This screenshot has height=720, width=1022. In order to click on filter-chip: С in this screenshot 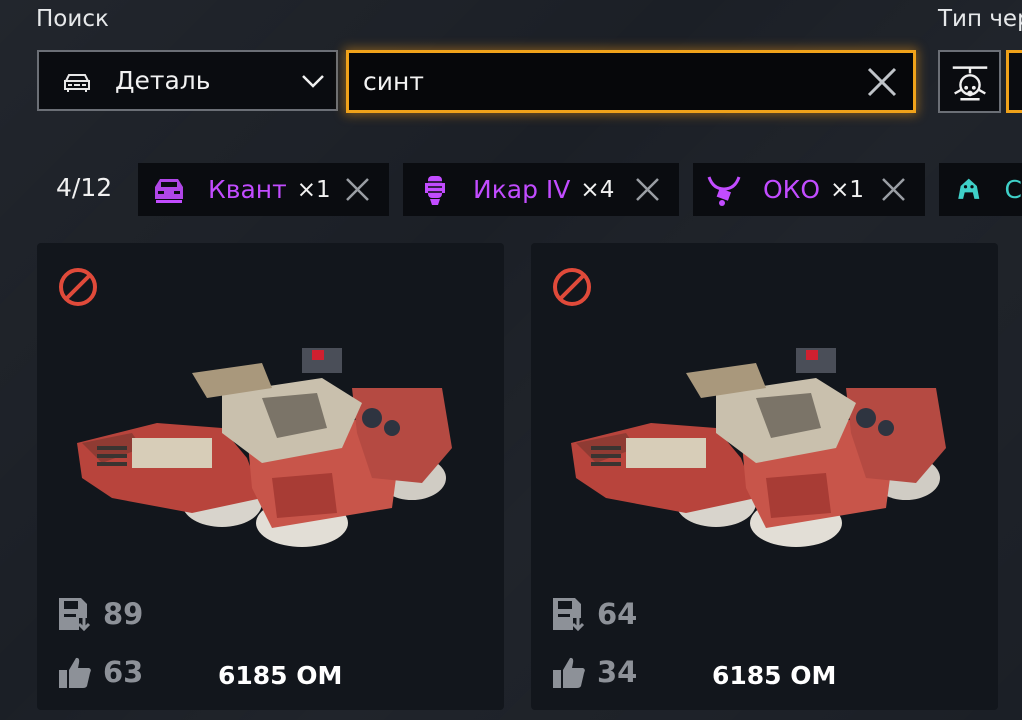, I will do `click(980, 189)`.